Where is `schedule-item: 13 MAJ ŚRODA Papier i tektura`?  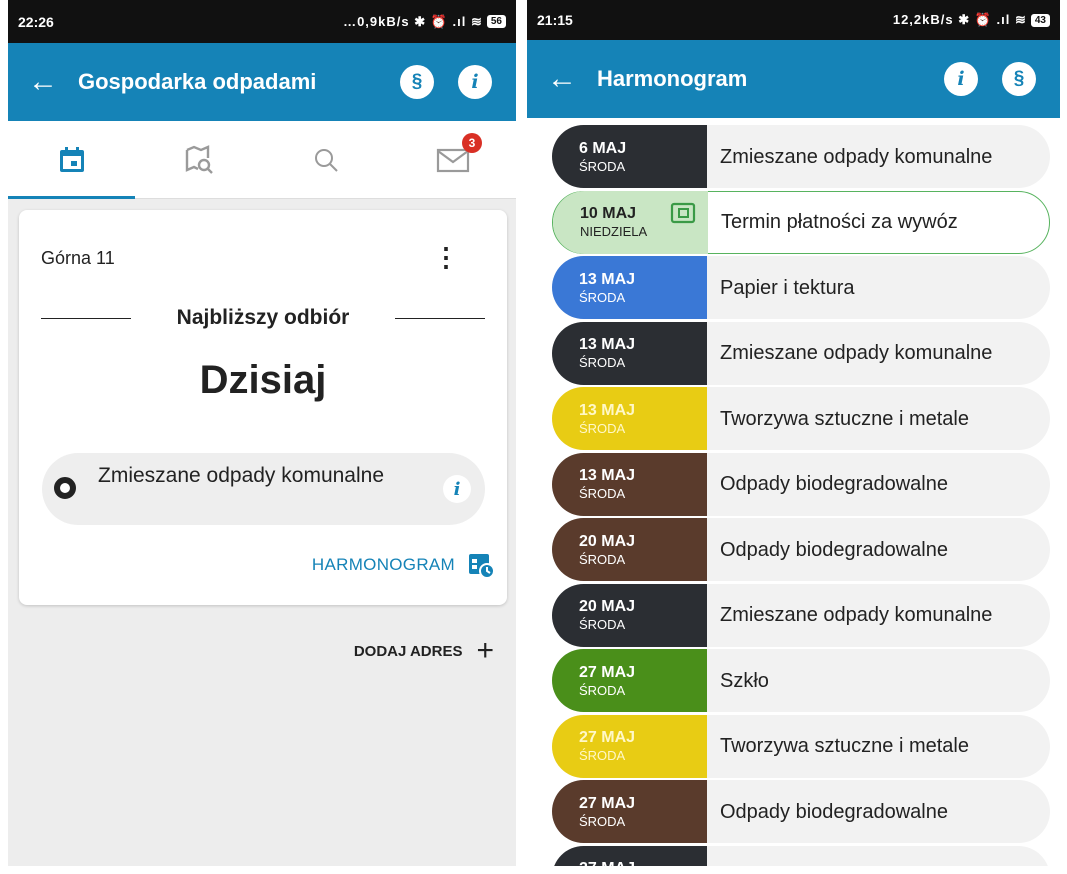
schedule-item: 13 MAJ ŚRODA Papier i tektura is located at coordinates (801, 287).